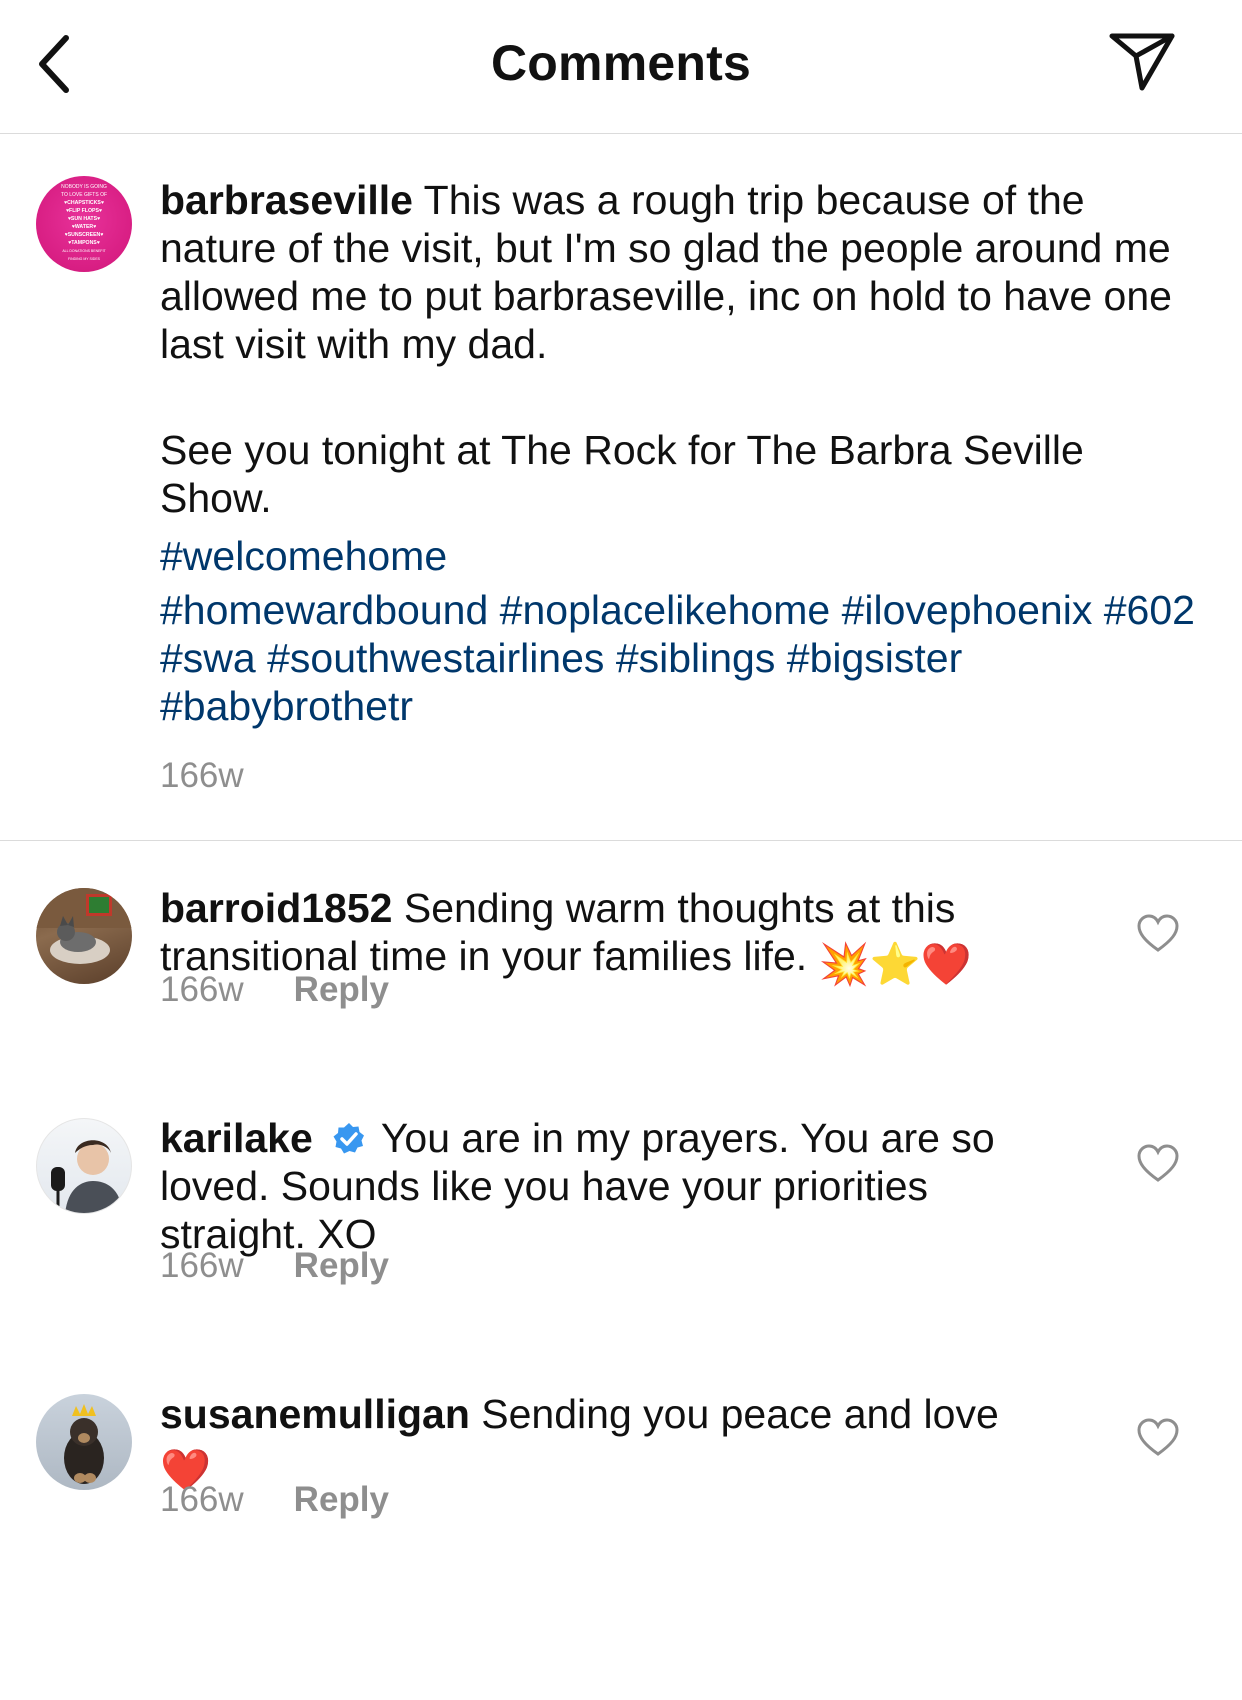  I want to click on caption-meta: 166w, so click(202, 776).